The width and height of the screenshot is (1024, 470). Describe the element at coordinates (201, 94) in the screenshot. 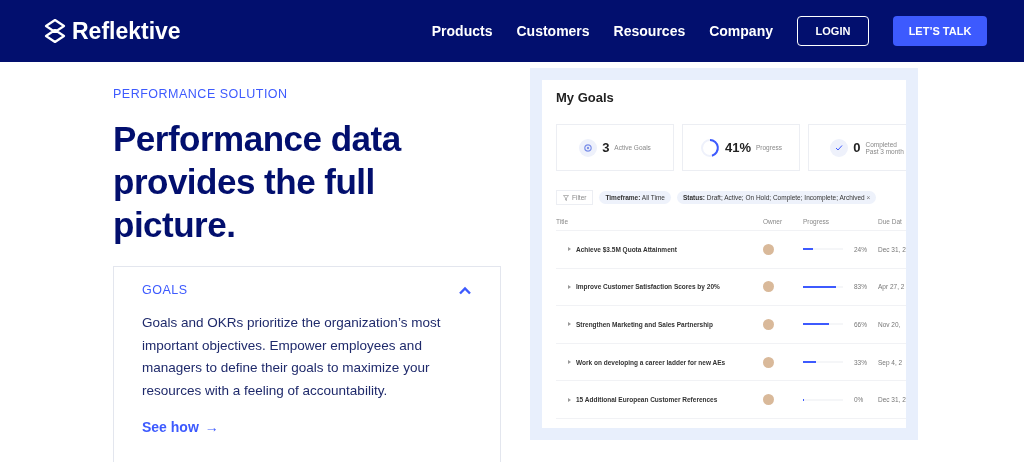

I see `eyebrow-label: PERFORMANCE SOLUTION` at that location.